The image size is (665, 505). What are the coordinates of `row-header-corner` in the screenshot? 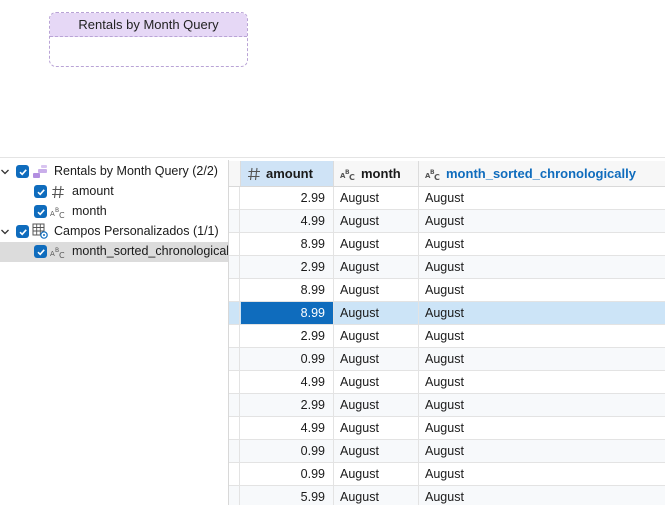 It's located at (235, 173).